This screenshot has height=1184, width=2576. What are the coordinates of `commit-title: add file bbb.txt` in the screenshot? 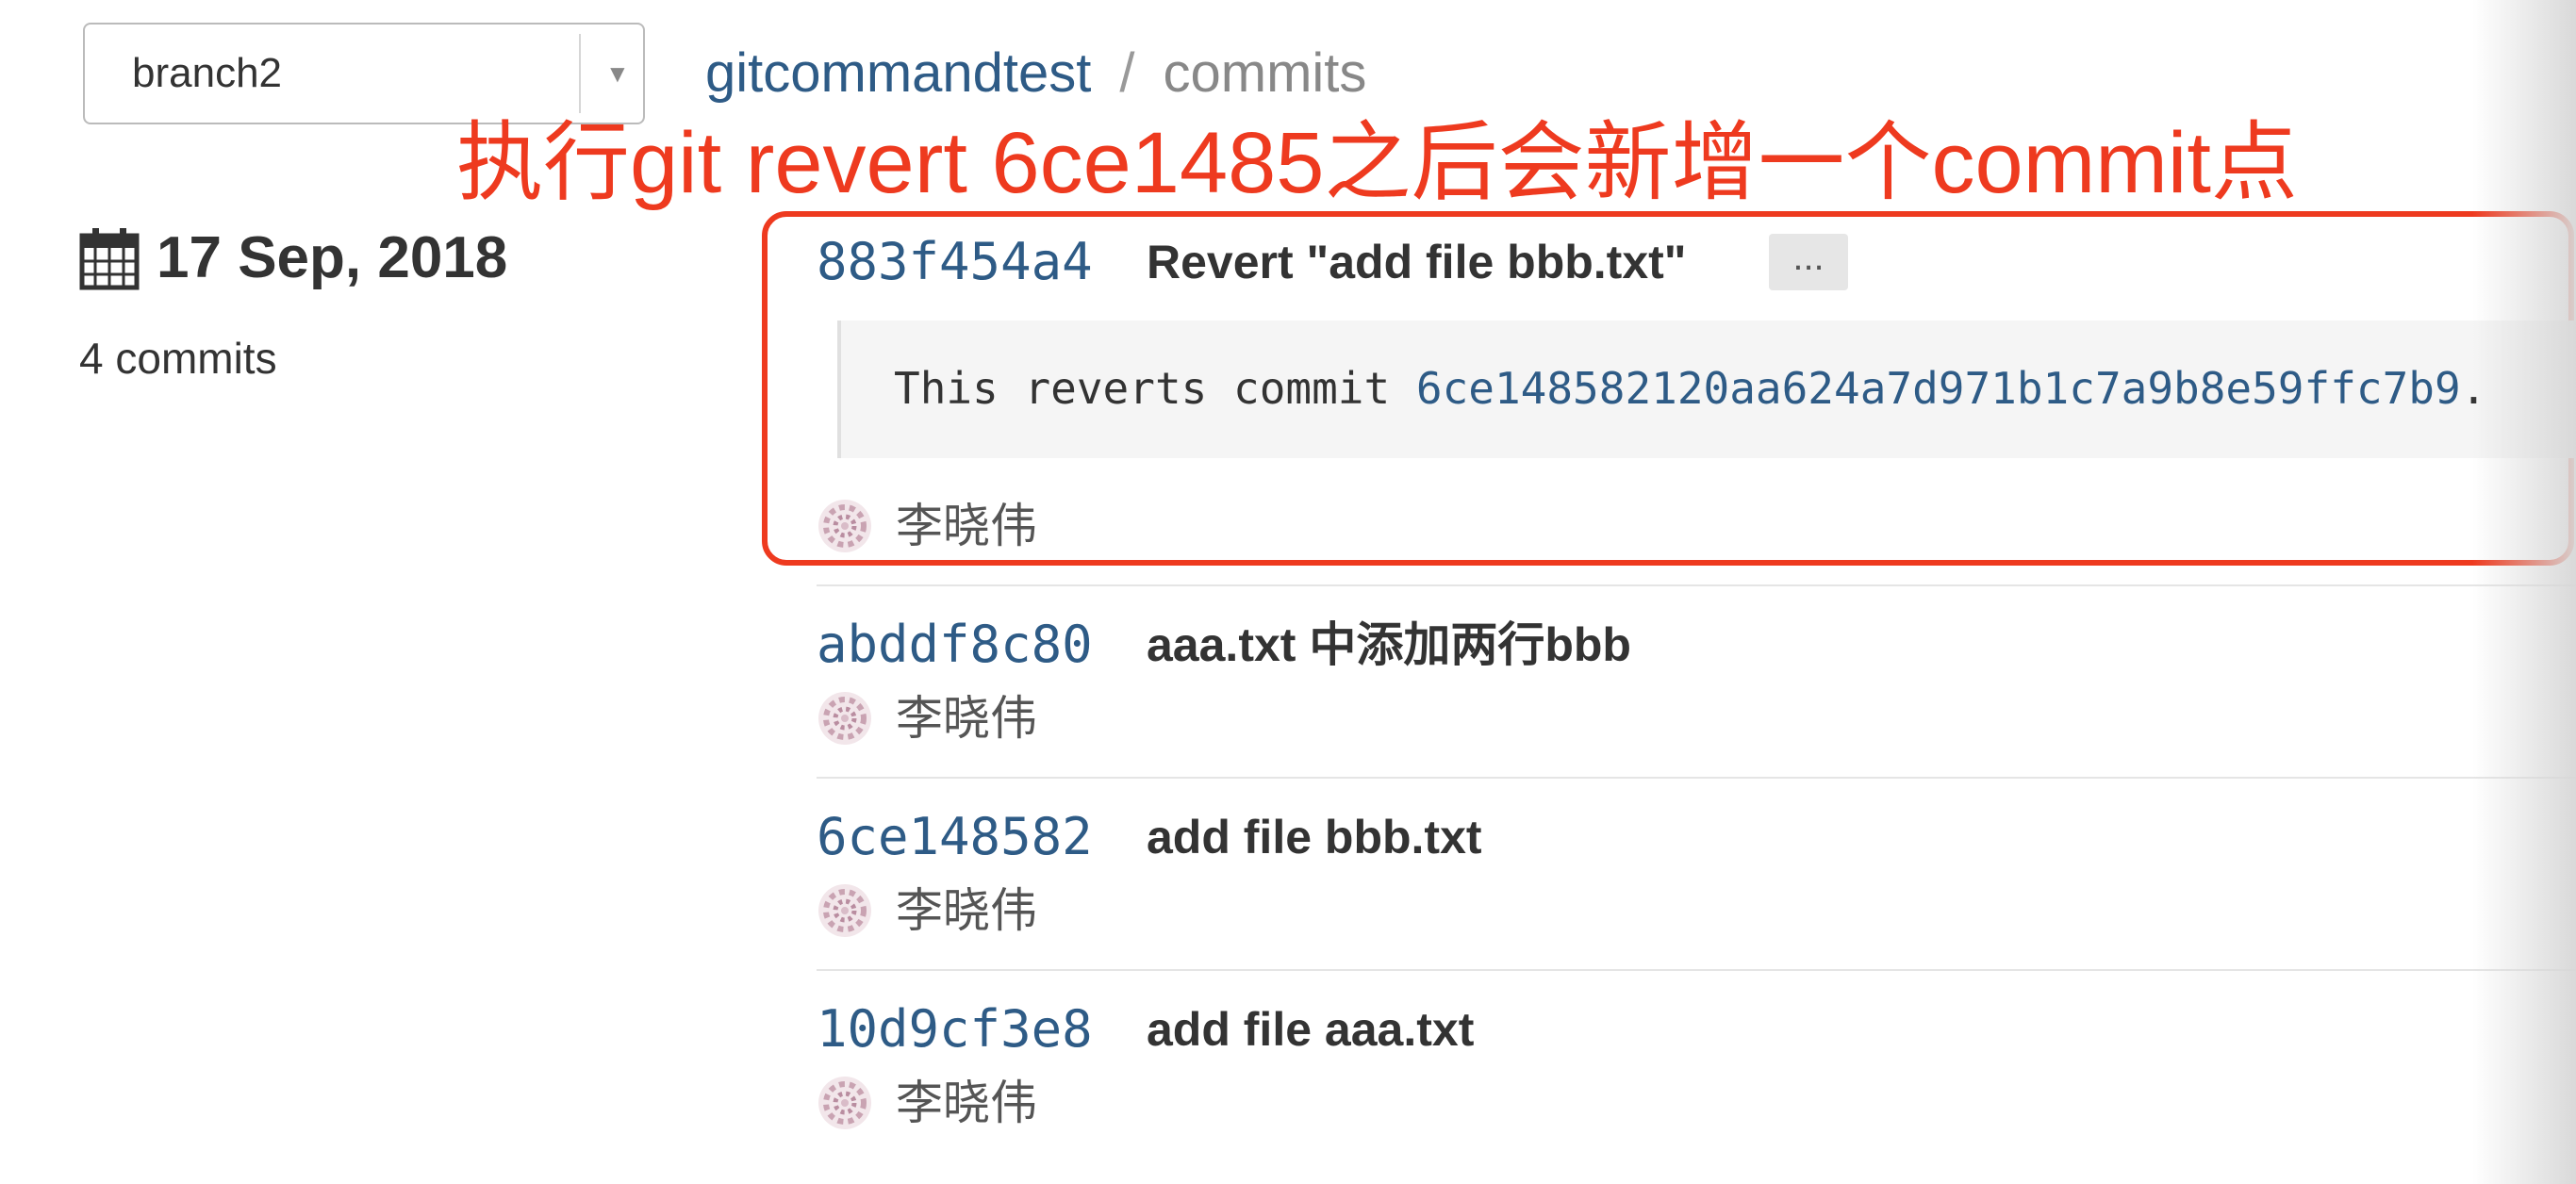 It's located at (1314, 837).